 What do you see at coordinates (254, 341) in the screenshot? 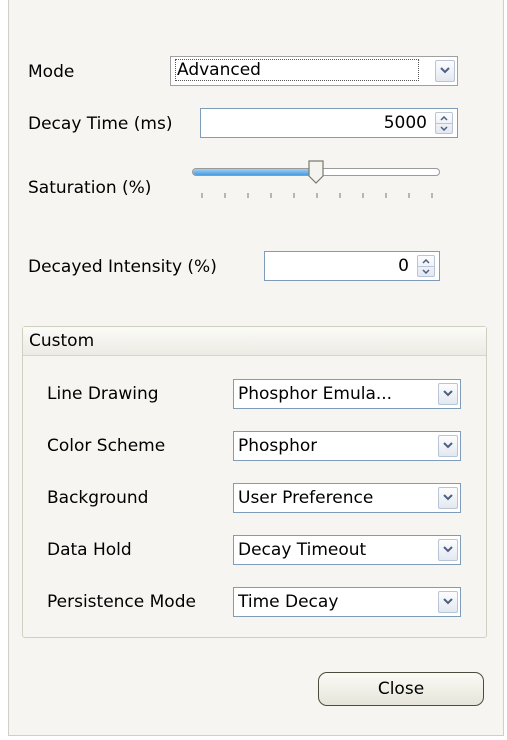
I see `custom-group-header: Custom` at bounding box center [254, 341].